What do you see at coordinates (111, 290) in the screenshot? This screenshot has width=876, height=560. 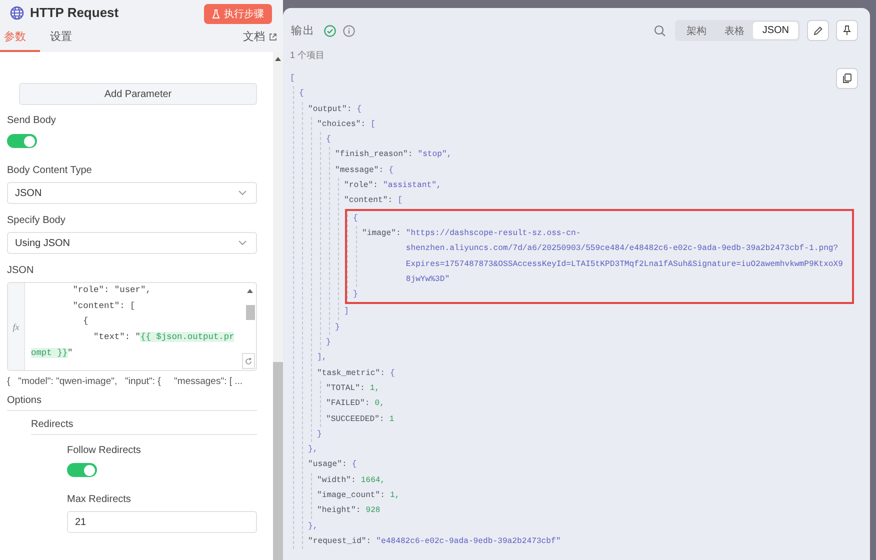 I see `code-line: "role": "user",` at bounding box center [111, 290].